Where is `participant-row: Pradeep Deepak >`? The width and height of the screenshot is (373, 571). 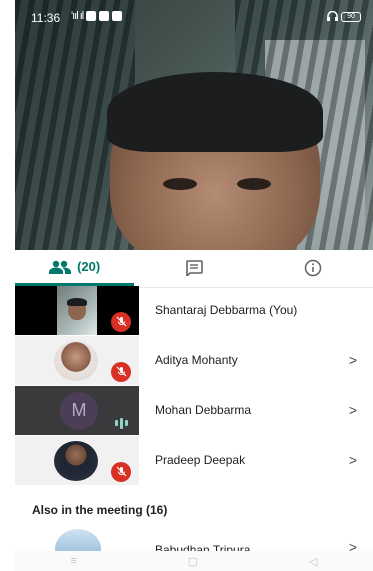 participant-row: Pradeep Deepak > is located at coordinates (194, 460).